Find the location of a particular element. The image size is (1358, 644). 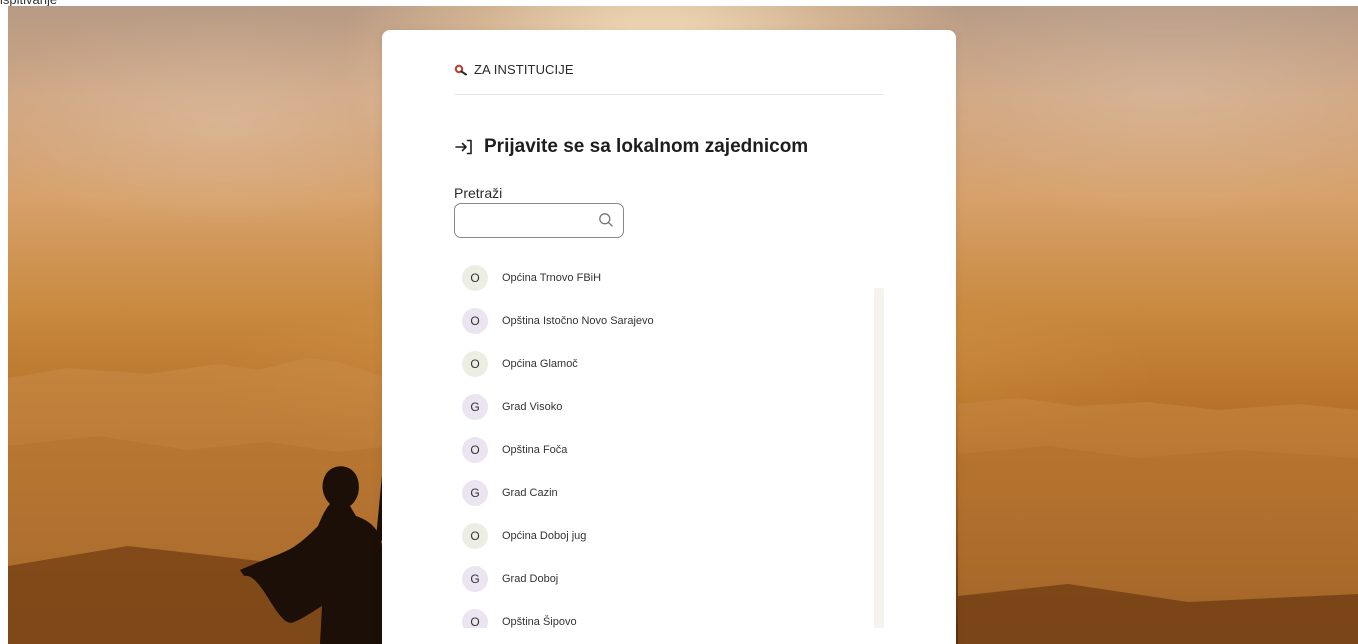

list-item: O Opština Istočno Novo Sarajevo is located at coordinates (558, 321).